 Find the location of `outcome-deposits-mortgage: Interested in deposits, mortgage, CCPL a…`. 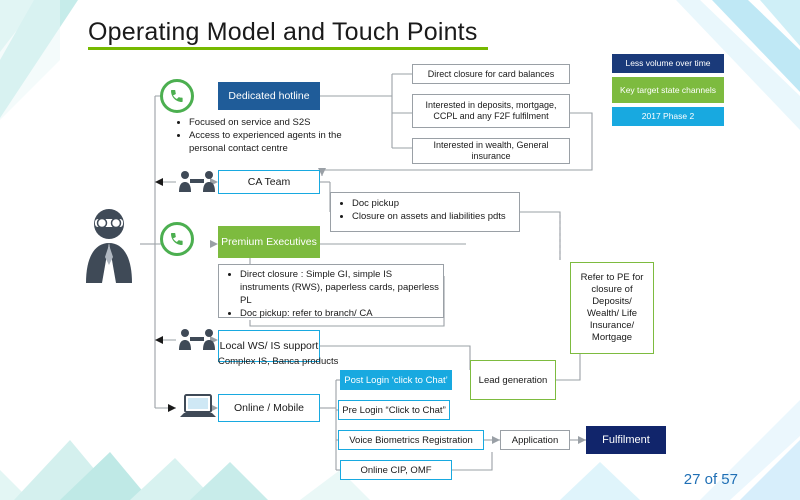

outcome-deposits-mortgage: Interested in deposits, mortgage, CCPL a… is located at coordinates (491, 111).